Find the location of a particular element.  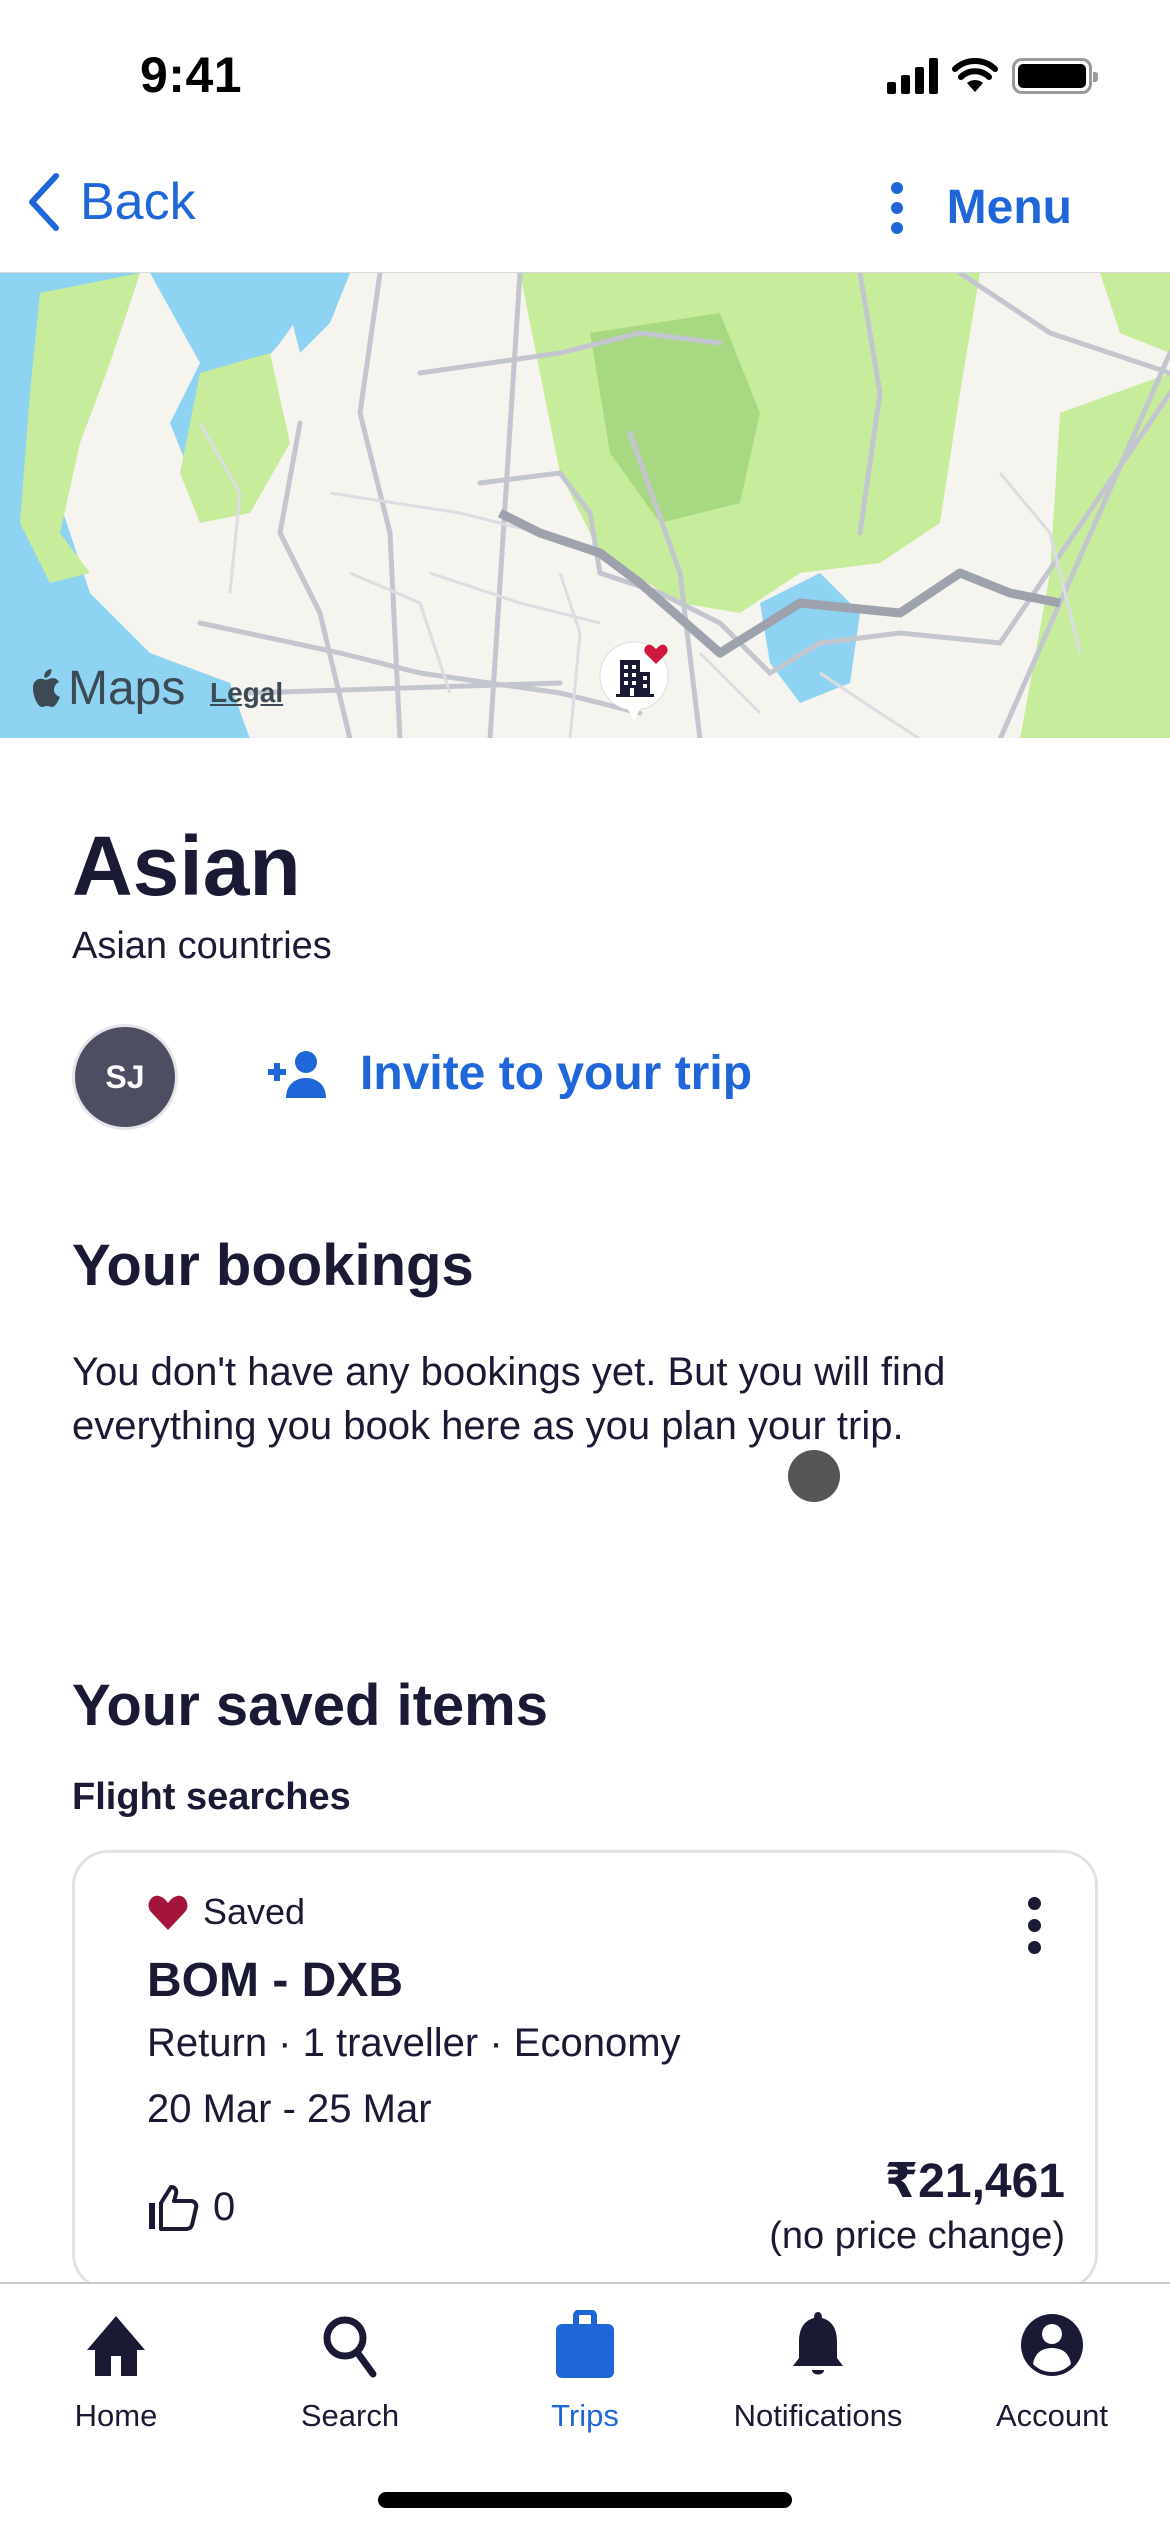

invite-label: Invite to your trip is located at coordinates (556, 1073).